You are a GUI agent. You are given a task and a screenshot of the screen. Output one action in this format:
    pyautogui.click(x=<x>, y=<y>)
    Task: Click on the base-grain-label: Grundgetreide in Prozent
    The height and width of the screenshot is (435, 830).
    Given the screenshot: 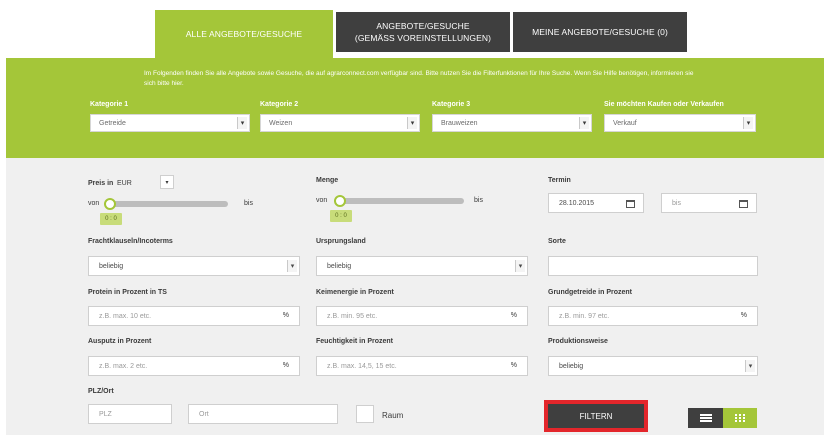 What is the action you would take?
    pyautogui.click(x=590, y=292)
    